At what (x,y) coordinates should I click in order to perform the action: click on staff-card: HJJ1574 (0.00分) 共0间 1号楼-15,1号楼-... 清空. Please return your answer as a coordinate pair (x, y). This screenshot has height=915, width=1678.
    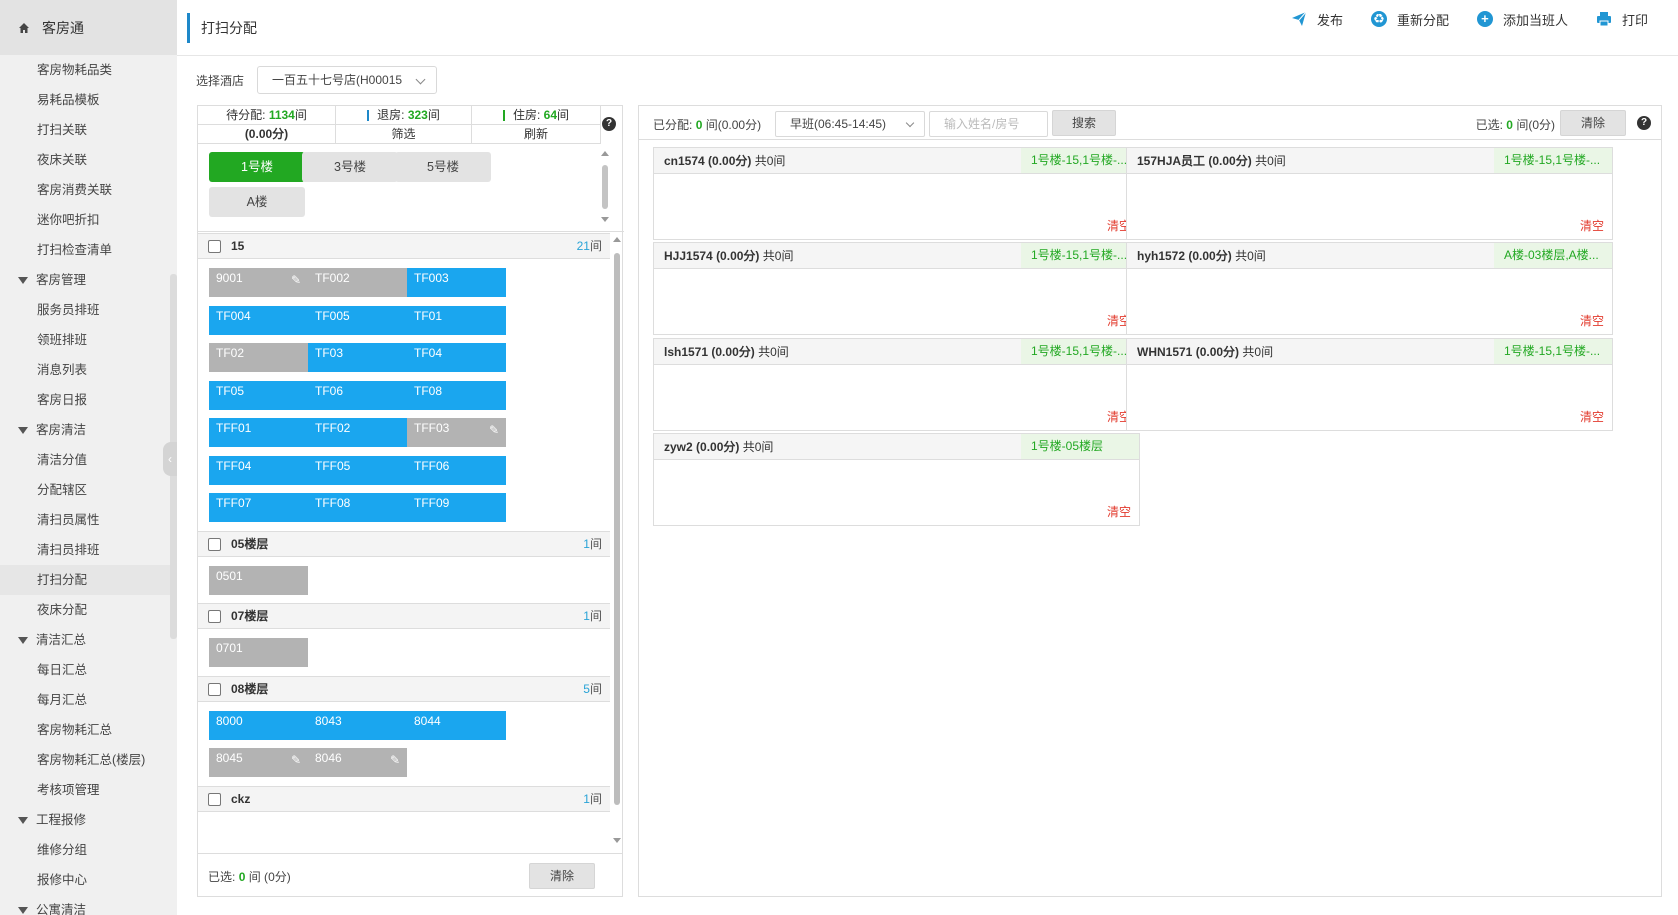
    Looking at the image, I should click on (896, 289).